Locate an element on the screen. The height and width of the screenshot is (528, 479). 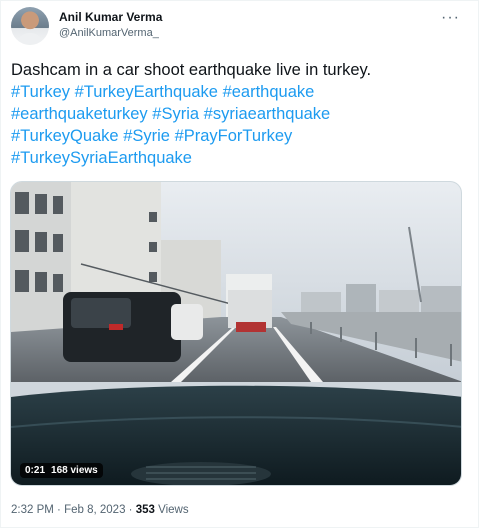
avatar is located at coordinates (30, 26).